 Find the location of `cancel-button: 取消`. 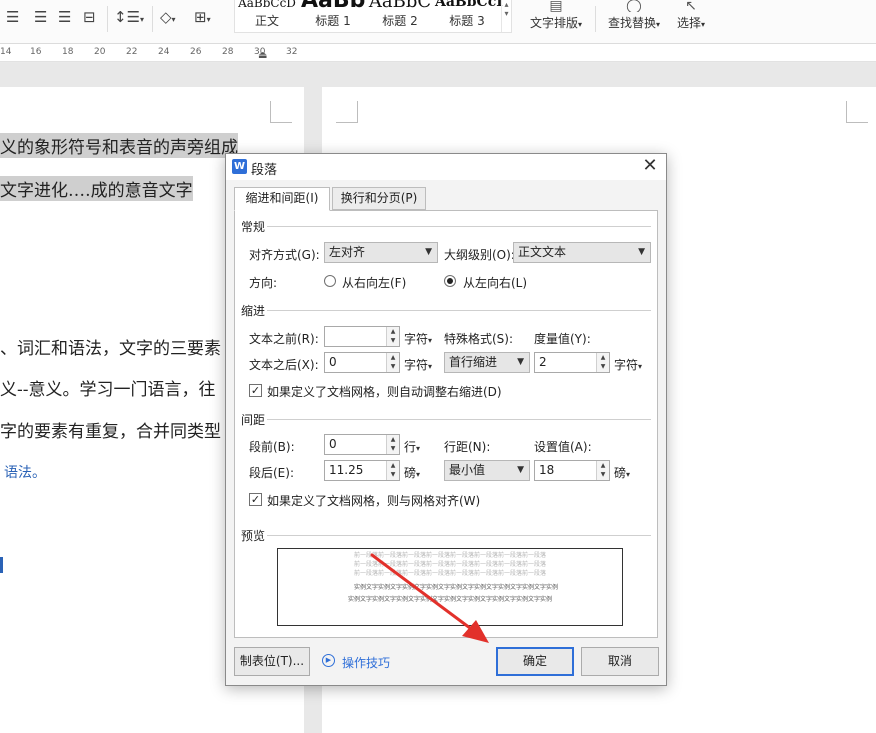

cancel-button: 取消 is located at coordinates (620, 661).